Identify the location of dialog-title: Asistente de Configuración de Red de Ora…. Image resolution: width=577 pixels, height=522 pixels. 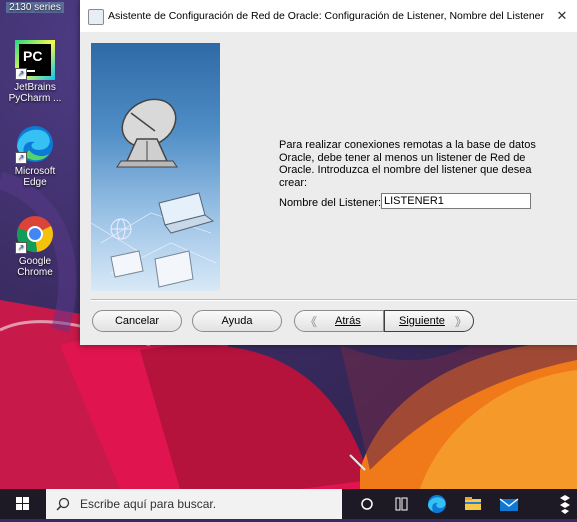
(326, 16).